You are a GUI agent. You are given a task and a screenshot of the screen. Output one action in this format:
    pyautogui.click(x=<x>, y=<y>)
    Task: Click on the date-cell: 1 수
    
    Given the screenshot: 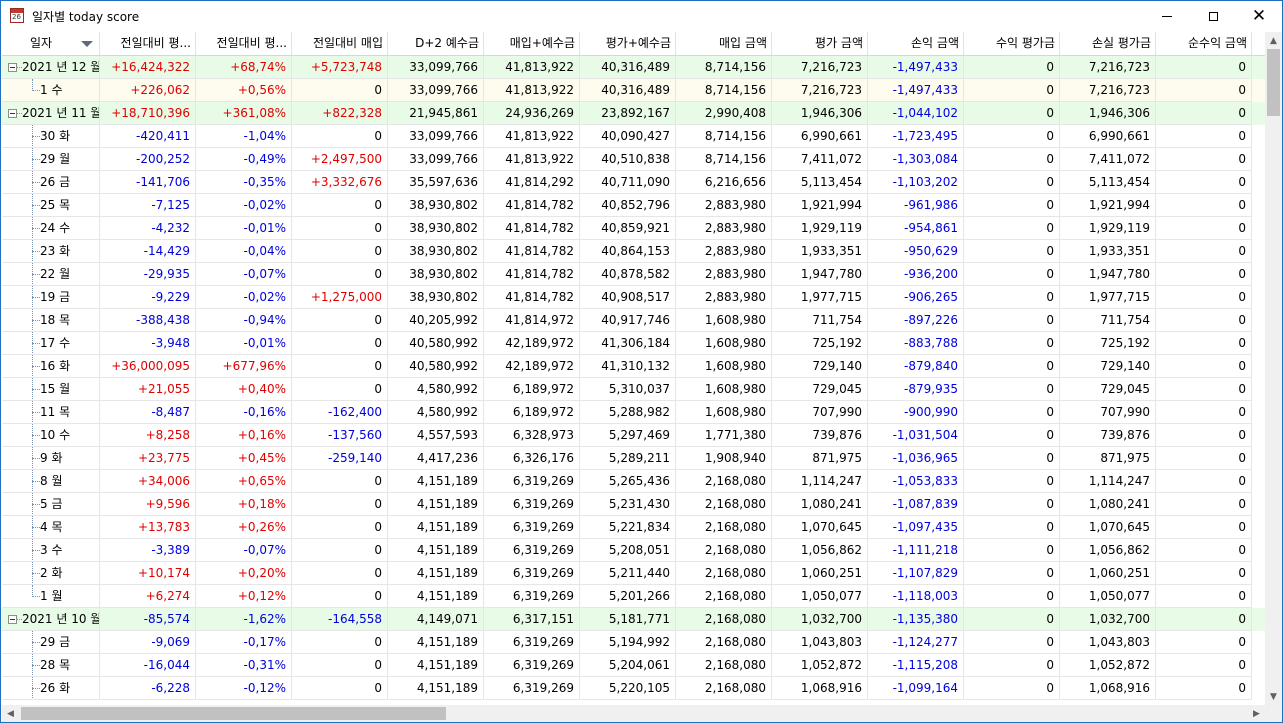 What is the action you would take?
    pyautogui.click(x=51, y=90)
    